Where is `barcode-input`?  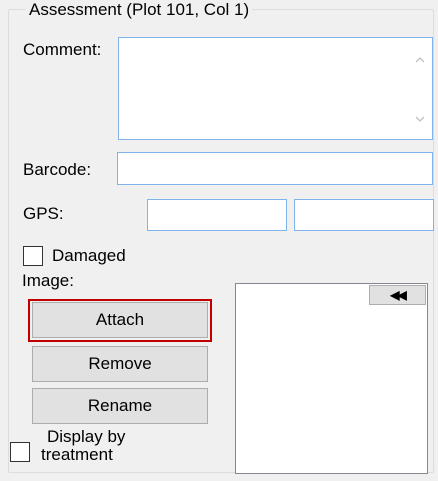 barcode-input is located at coordinates (275, 168).